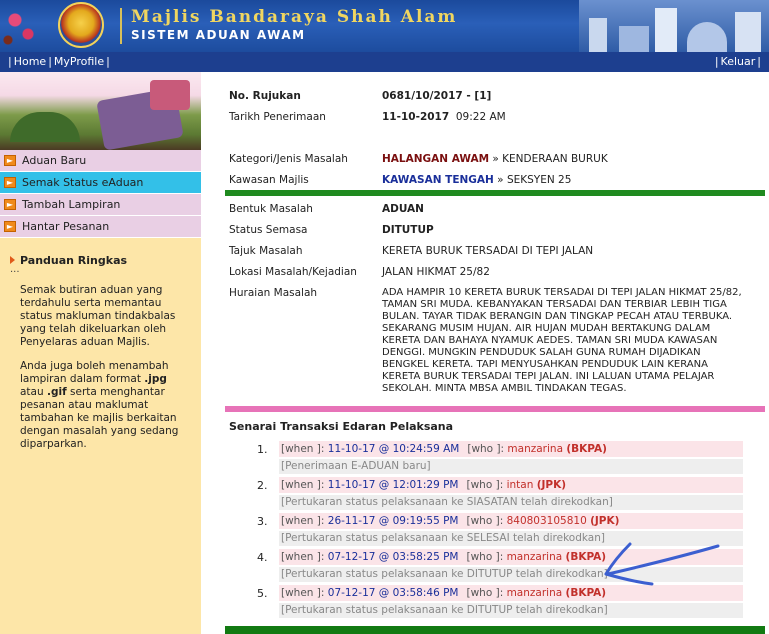 The height and width of the screenshot is (634, 769). Describe the element at coordinates (79, 61) in the screenshot. I see `nav-myprofile-link: MyProfile` at that location.